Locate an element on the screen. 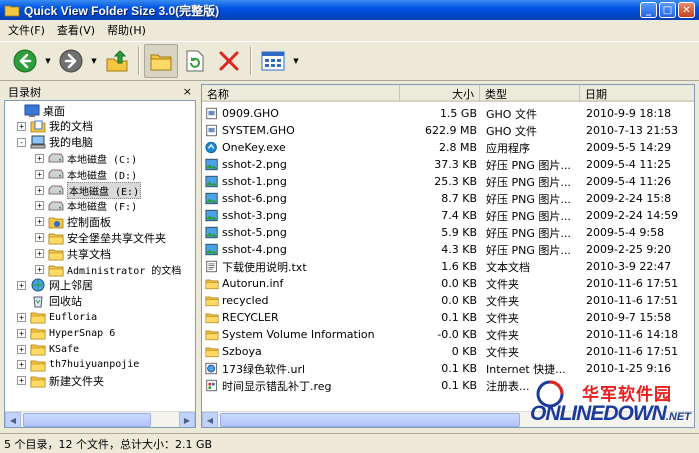 This screenshot has height=453, width=699. tree-item: 回收站 is located at coordinates (56, 301).